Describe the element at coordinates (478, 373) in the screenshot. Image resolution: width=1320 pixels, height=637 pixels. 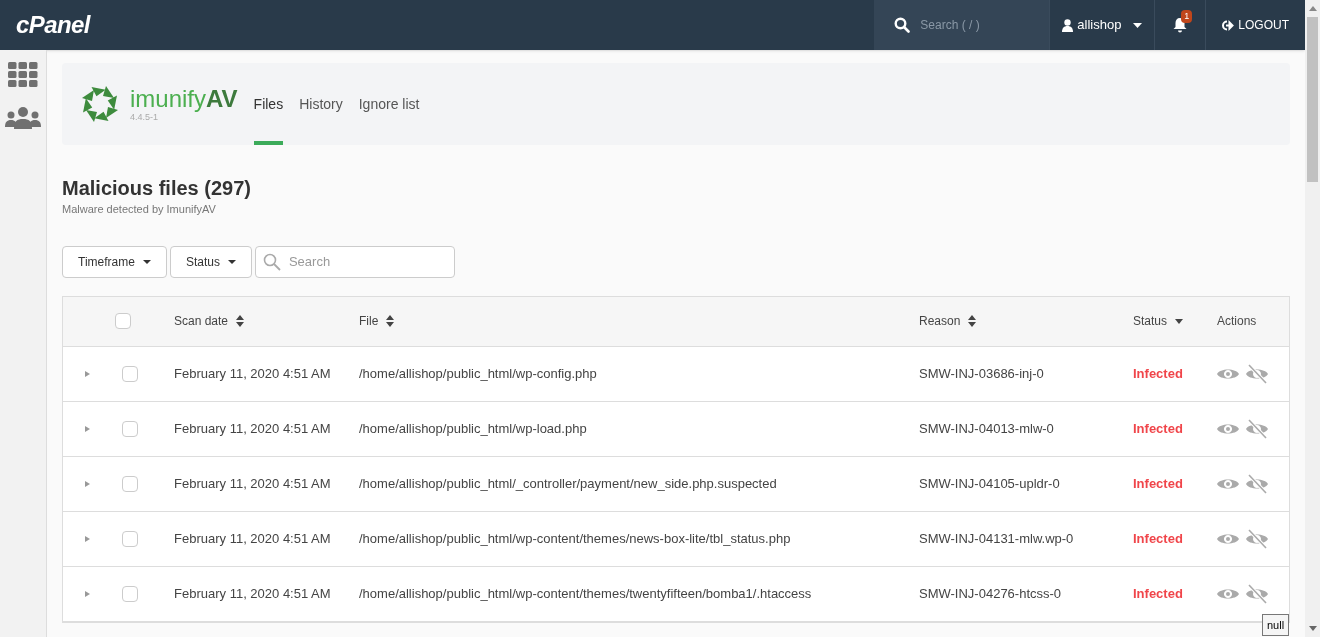
I see `table-cell: /home/allishop/public_html/wp-config.php` at that location.